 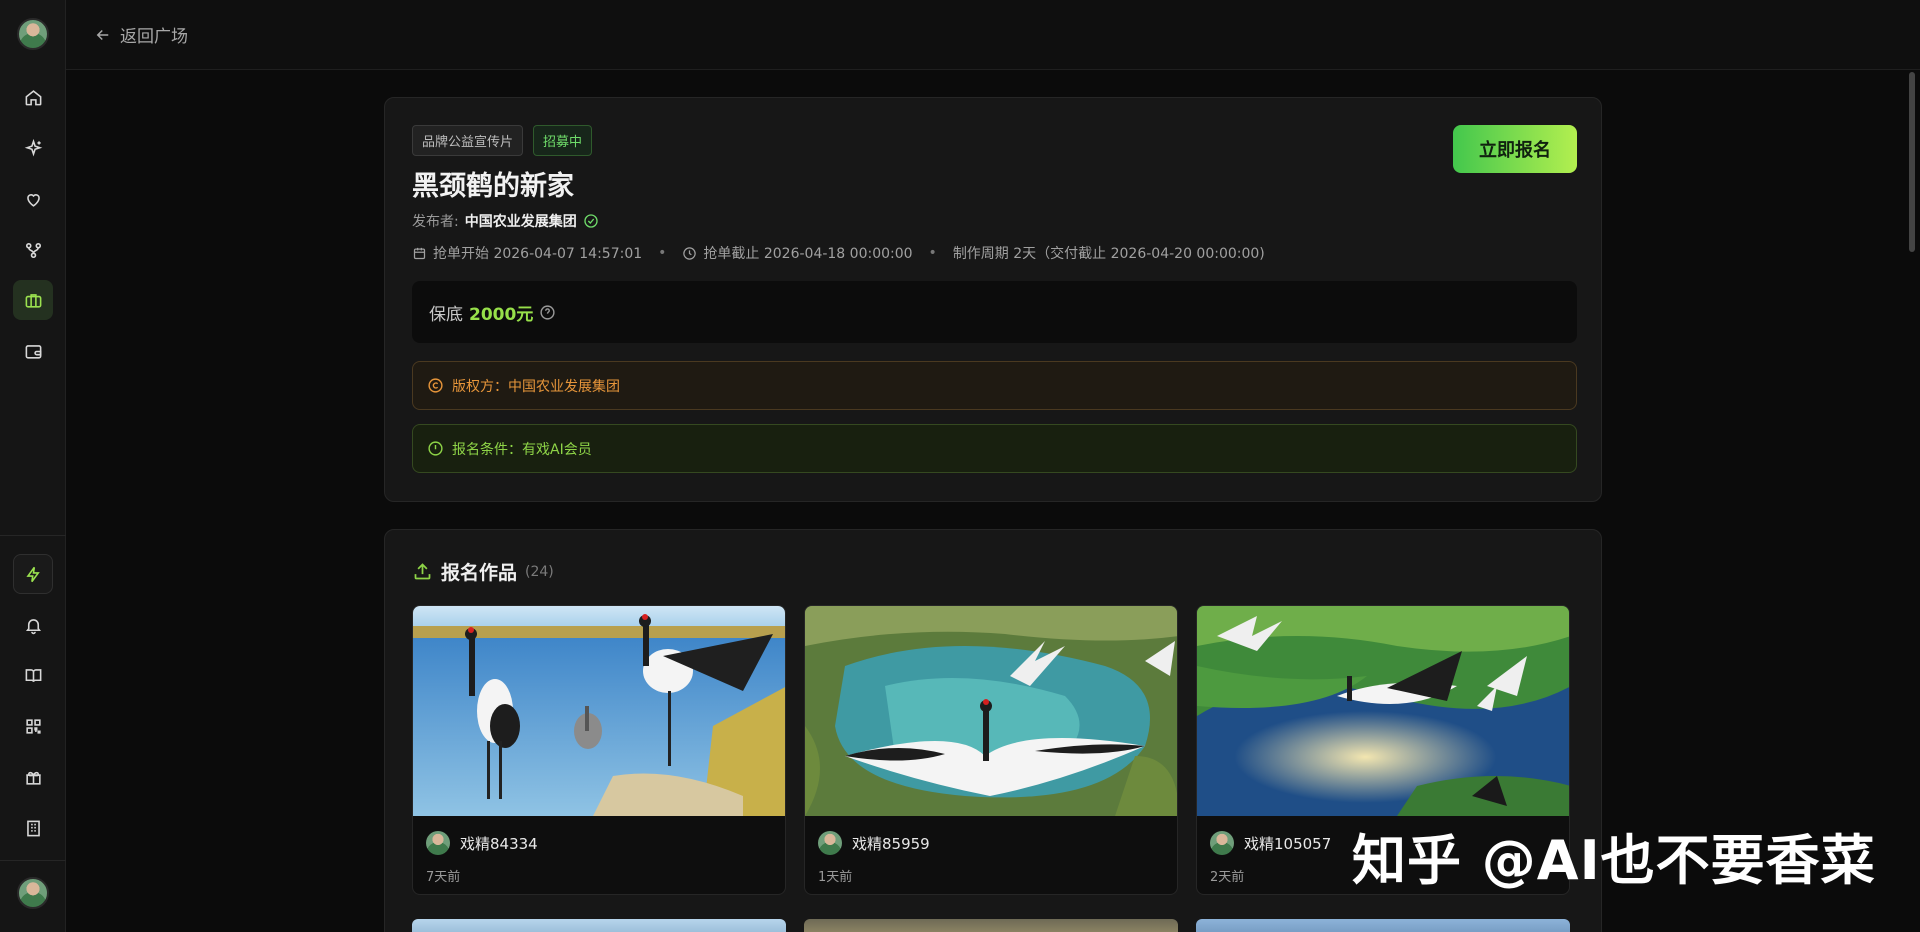 What do you see at coordinates (521, 221) in the screenshot?
I see `publisher-name: 中国农业发展集团` at bounding box center [521, 221].